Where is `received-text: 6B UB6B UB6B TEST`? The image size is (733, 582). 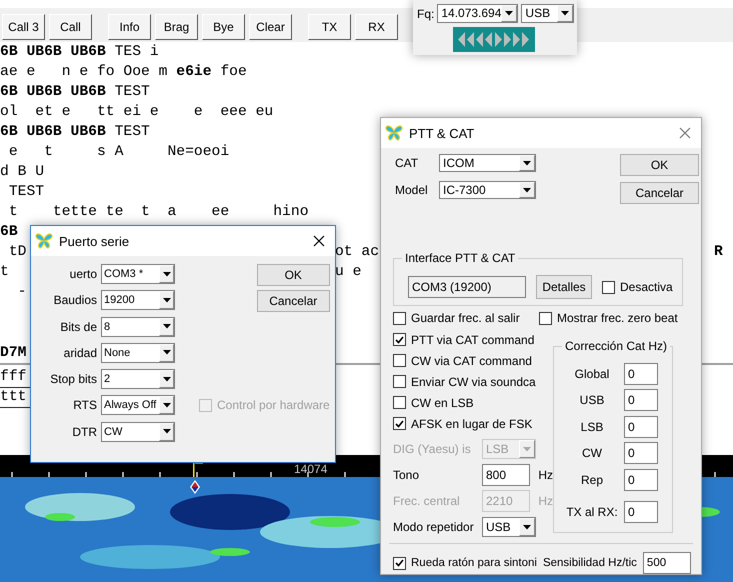
received-text: 6B UB6B UB6B TEST is located at coordinates (75, 92).